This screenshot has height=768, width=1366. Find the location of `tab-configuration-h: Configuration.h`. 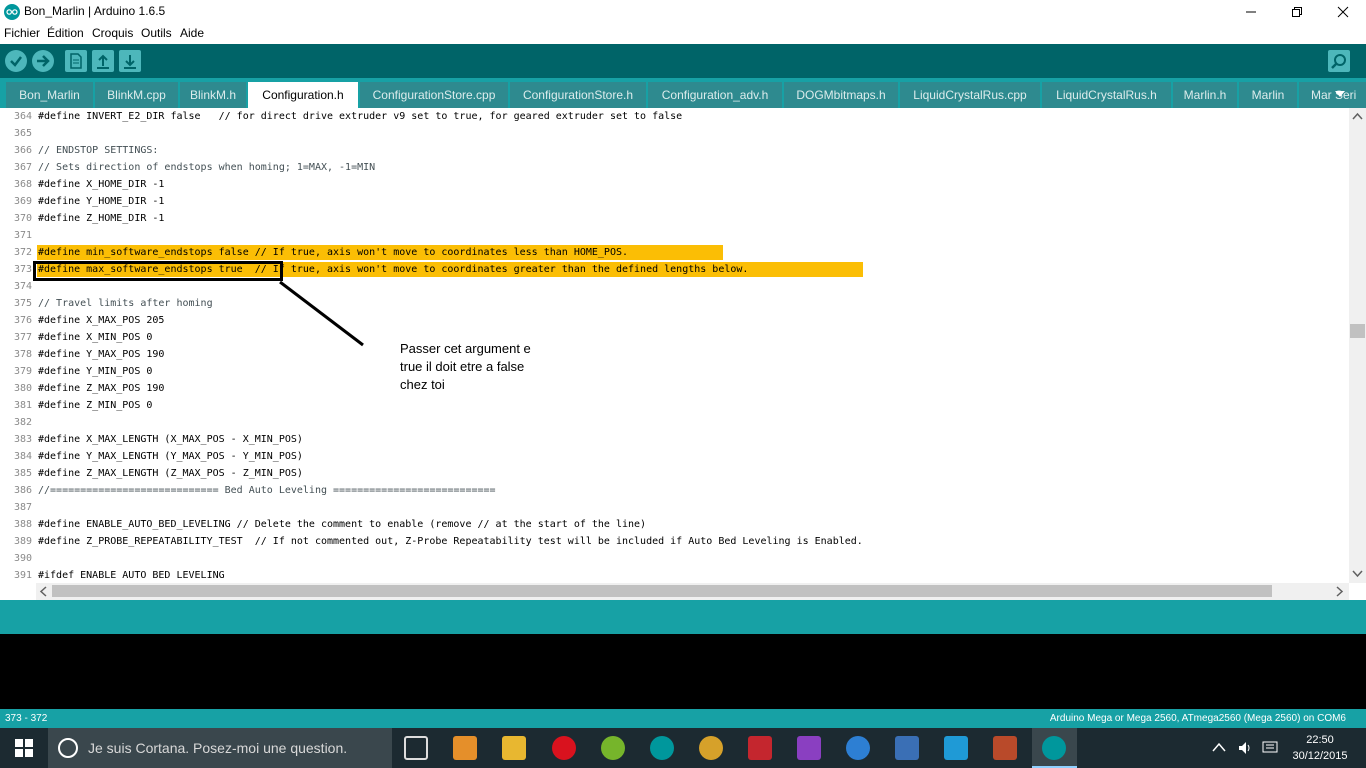

tab-configuration-h: Configuration.h is located at coordinates (303, 95).